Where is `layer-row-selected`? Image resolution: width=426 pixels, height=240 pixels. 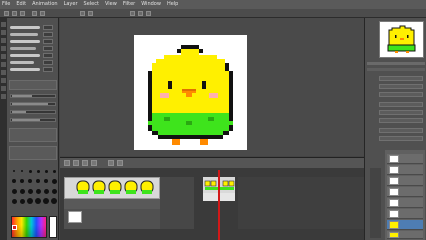
layer-row-selected is located at coordinates (405, 225).